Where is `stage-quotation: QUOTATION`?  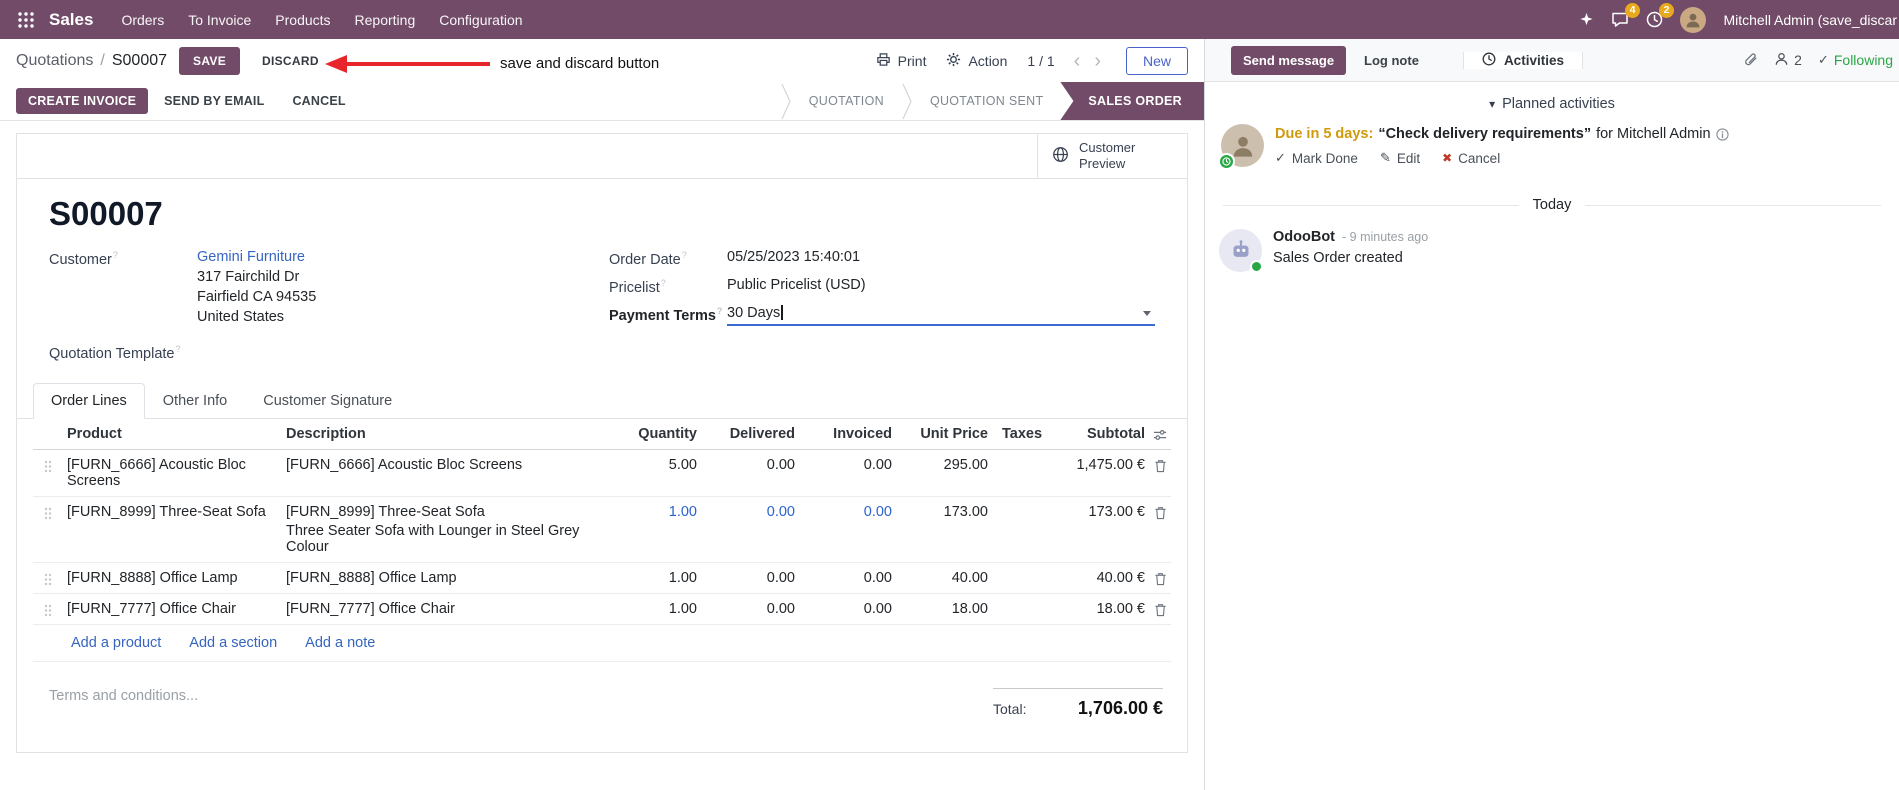 stage-quotation: QUOTATION is located at coordinates (846, 101).